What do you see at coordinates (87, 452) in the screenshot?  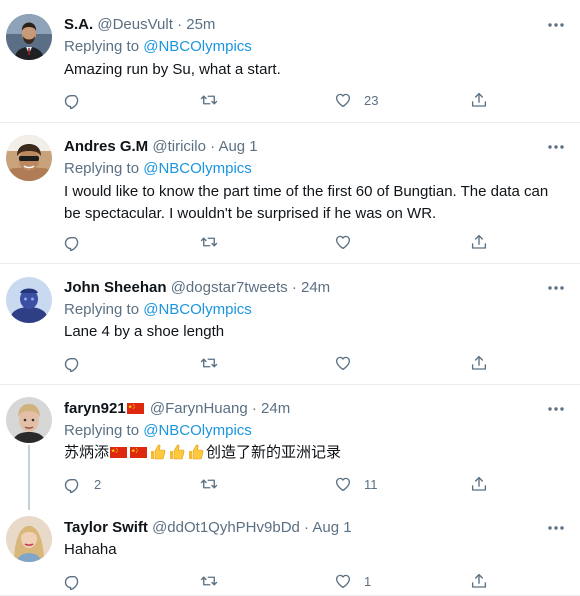 I see `tweet-text-prefix: 苏炳添` at bounding box center [87, 452].